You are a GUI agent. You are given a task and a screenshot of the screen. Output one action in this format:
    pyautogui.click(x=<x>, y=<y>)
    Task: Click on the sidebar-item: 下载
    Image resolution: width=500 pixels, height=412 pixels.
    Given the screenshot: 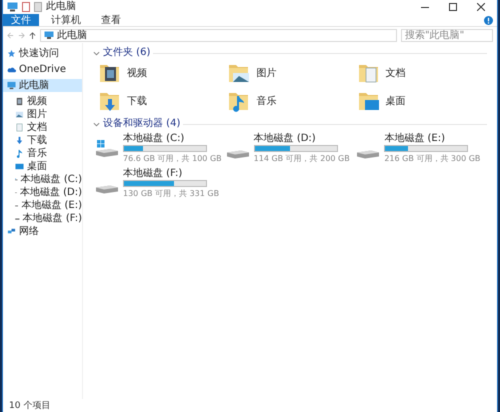 What is the action you would take?
    pyautogui.click(x=42, y=140)
    